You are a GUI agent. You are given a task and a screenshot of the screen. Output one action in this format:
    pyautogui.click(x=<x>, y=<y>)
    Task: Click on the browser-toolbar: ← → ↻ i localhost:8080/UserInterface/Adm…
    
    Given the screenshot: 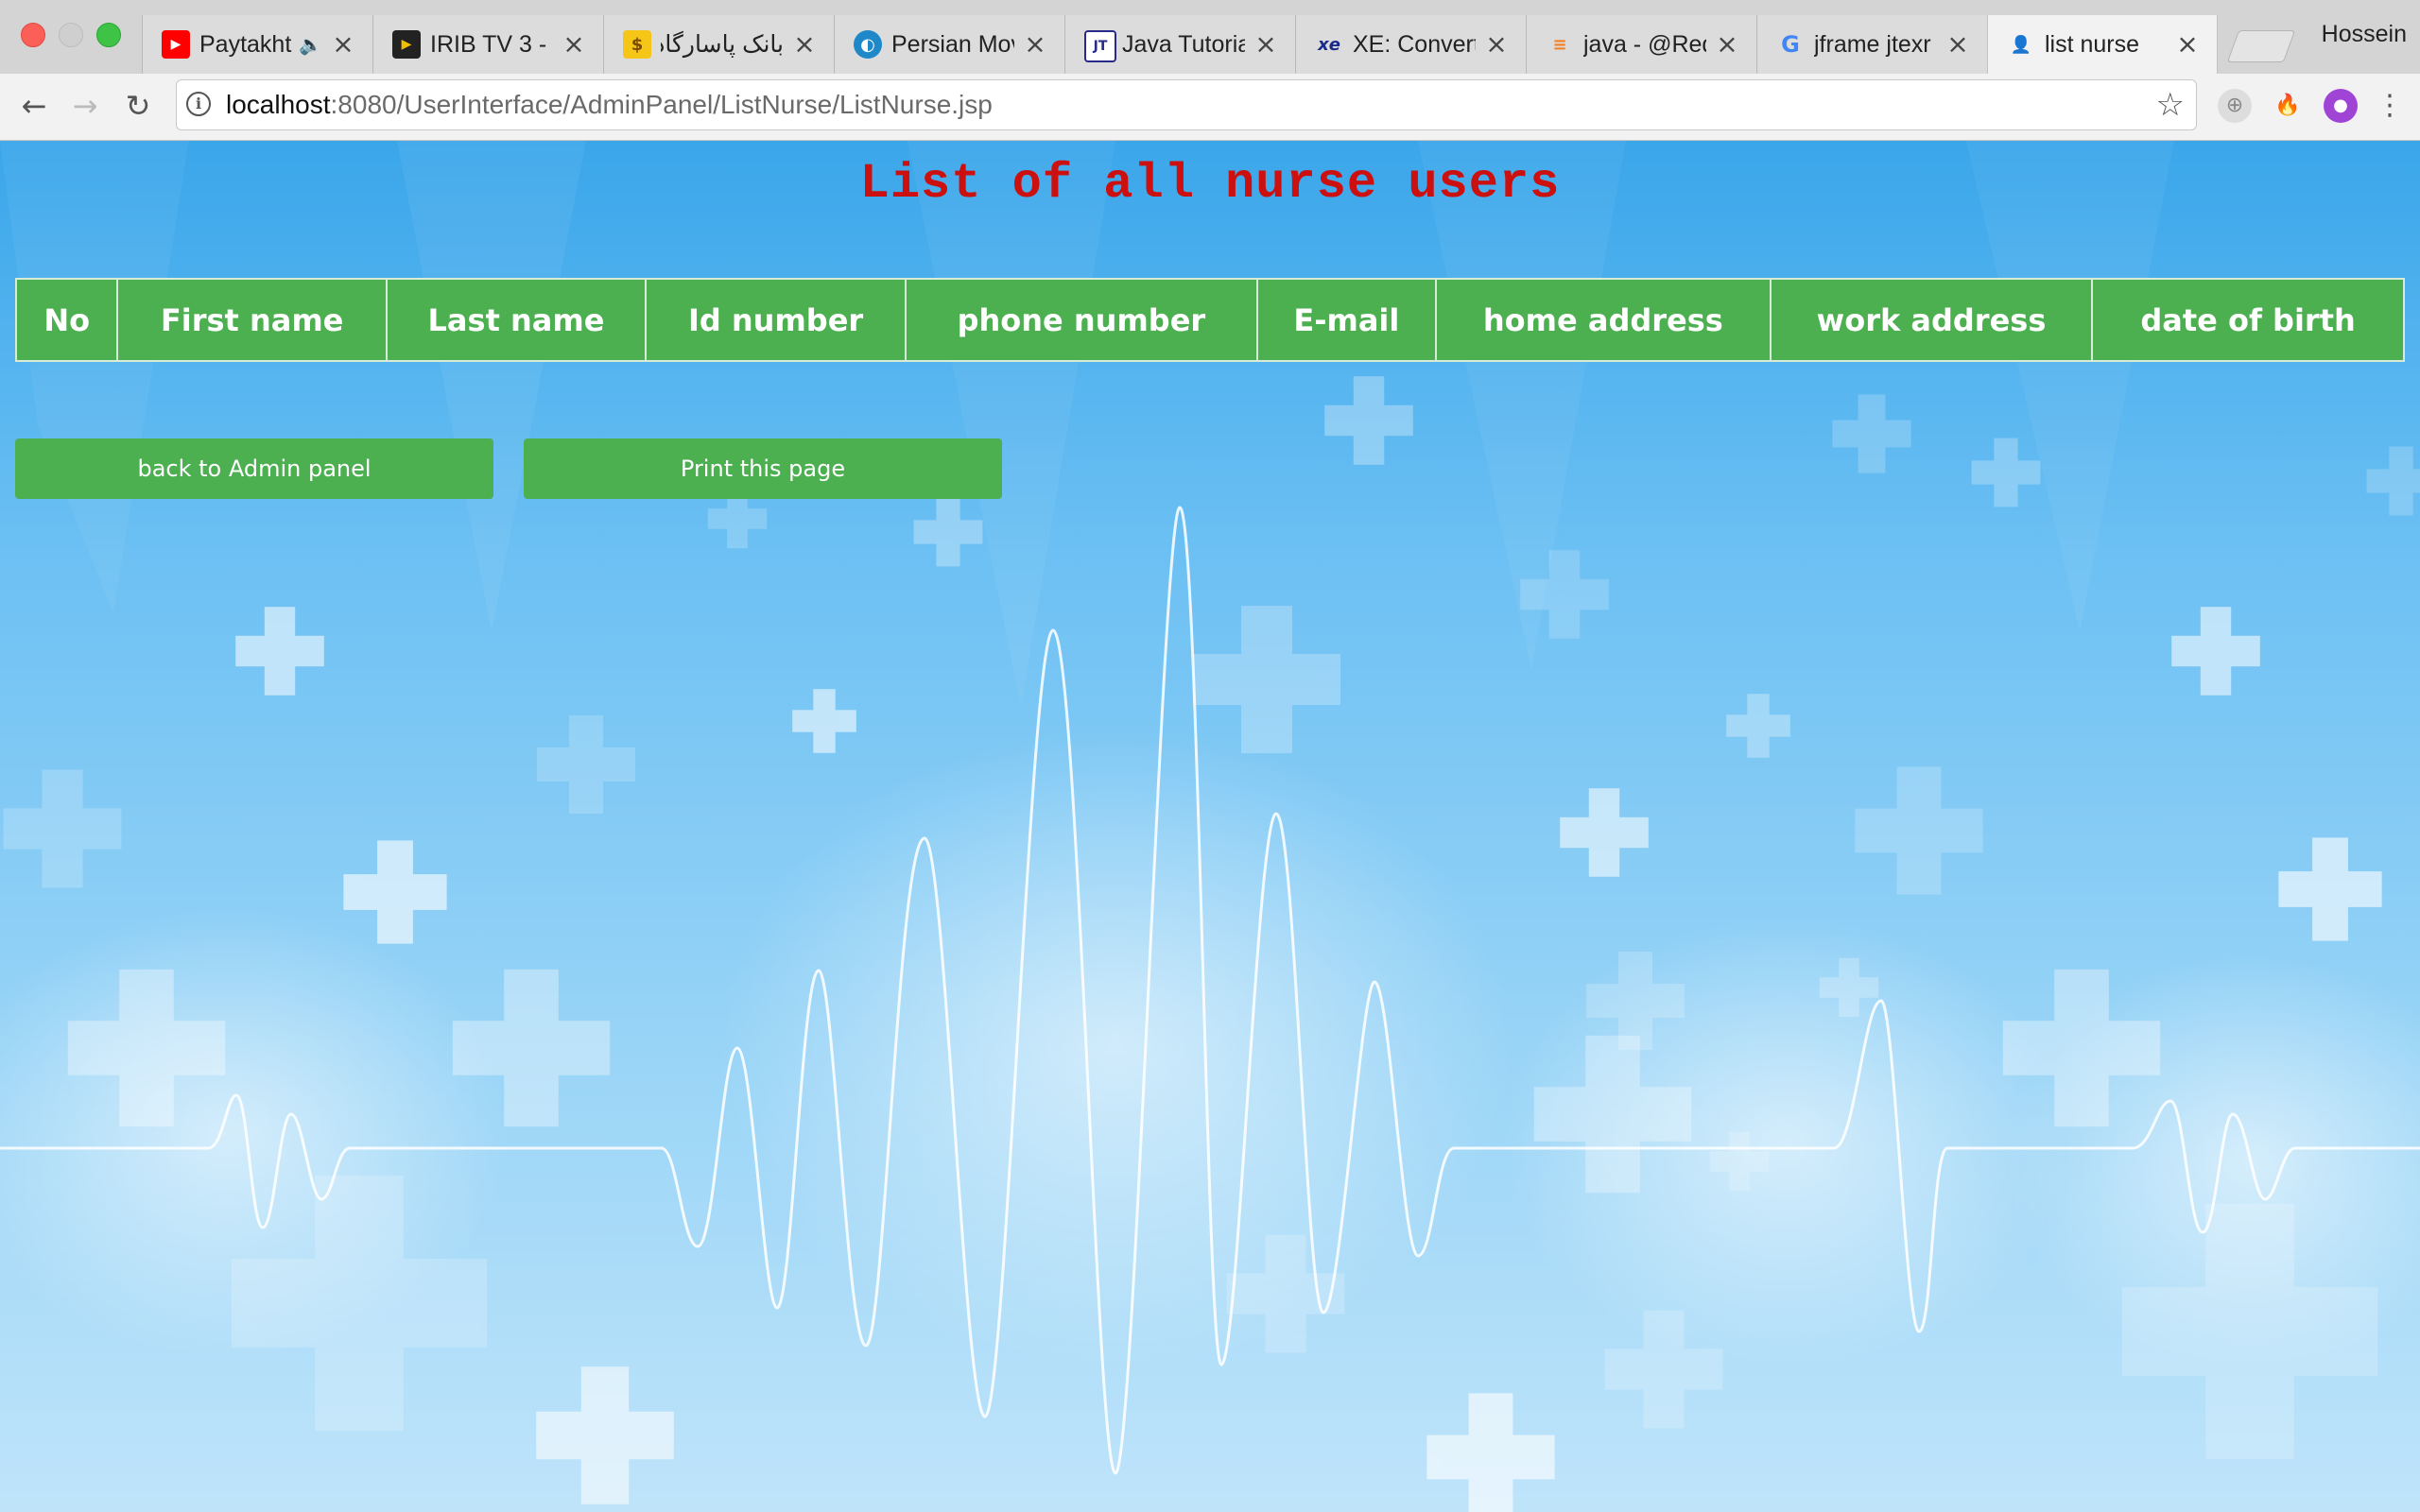 What is the action you would take?
    pyautogui.click(x=1210, y=107)
    